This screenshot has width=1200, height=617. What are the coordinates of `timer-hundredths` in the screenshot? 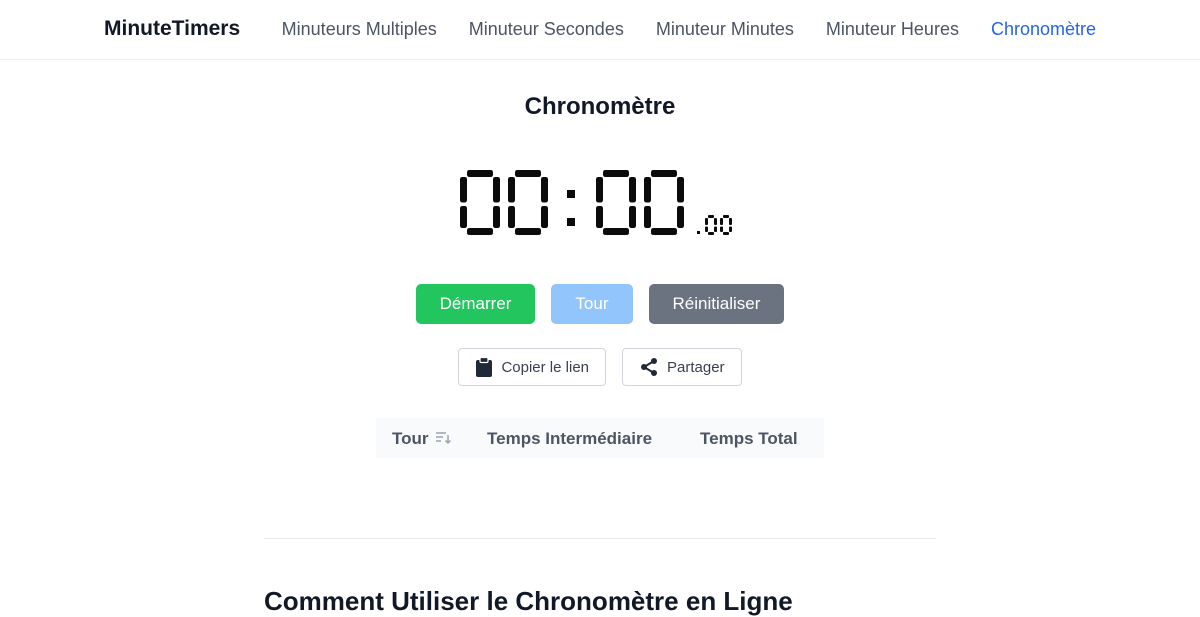 It's located at (714, 225).